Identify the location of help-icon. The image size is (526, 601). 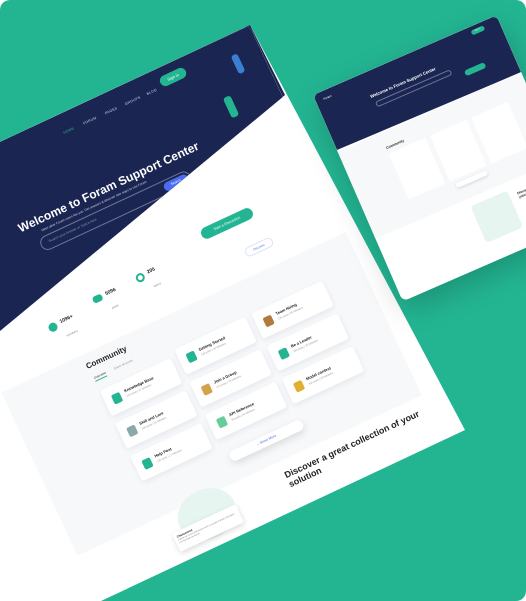
(148, 463).